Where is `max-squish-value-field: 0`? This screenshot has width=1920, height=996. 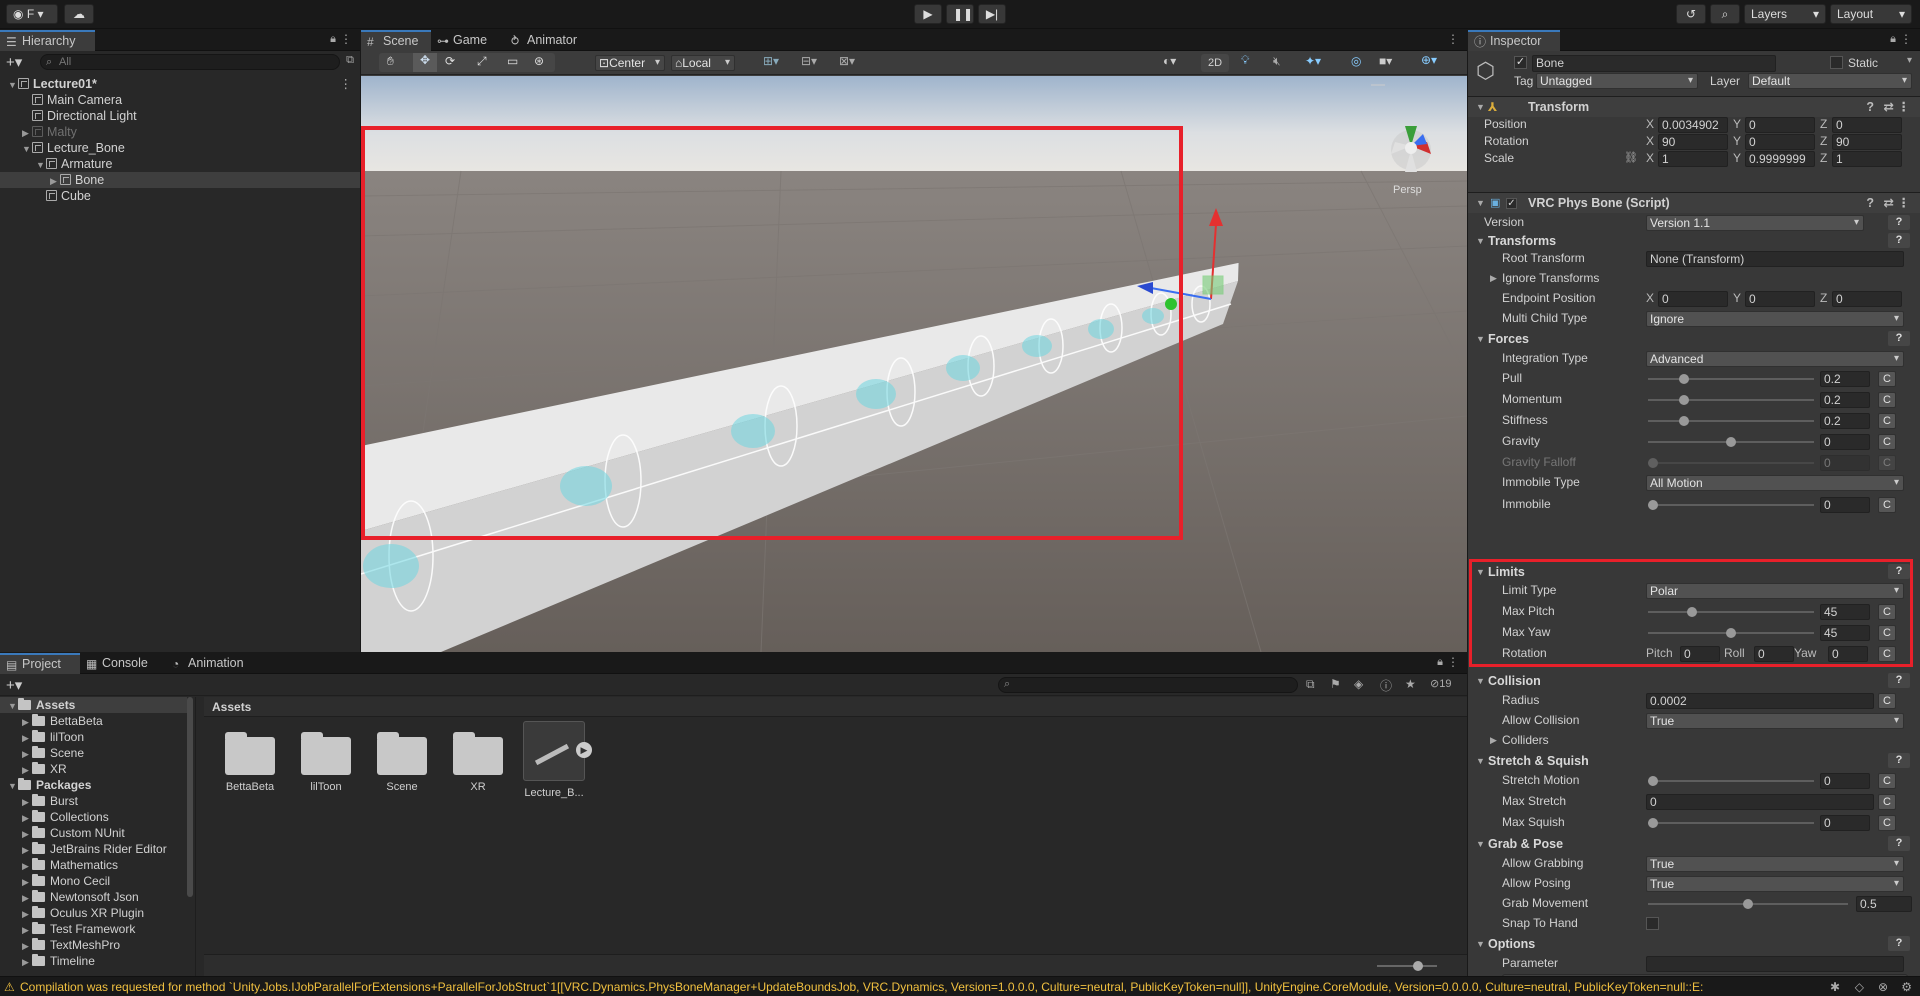 max-squish-value-field: 0 is located at coordinates (1845, 823).